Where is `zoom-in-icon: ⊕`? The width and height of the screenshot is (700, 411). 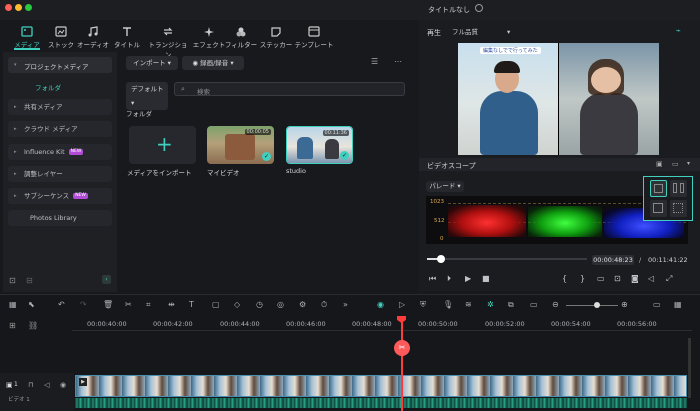 zoom-in-icon: ⊕ is located at coordinates (624, 304).